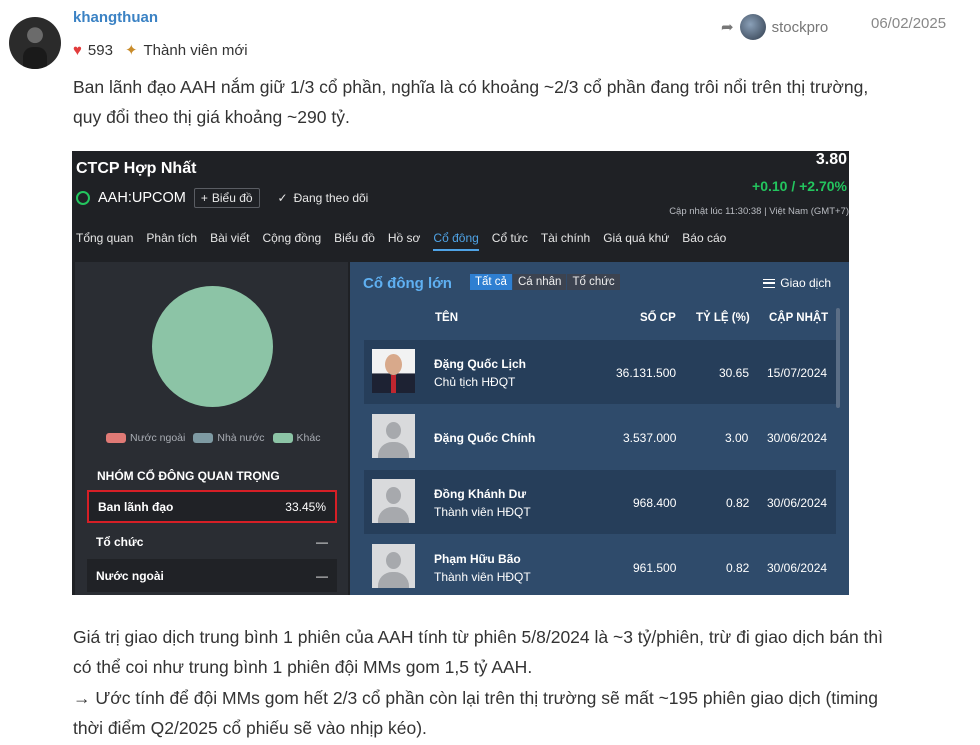 The width and height of the screenshot is (980, 745). Describe the element at coordinates (142, 198) in the screenshot. I see `ticker-label: AAH:UPCOM` at that location.